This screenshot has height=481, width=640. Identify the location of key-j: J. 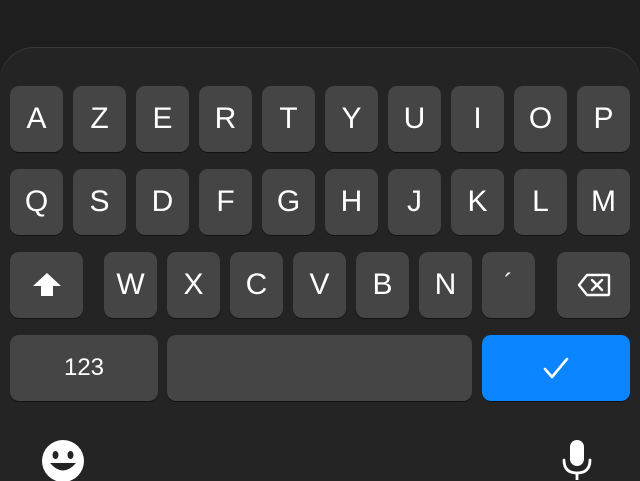
(414, 202).